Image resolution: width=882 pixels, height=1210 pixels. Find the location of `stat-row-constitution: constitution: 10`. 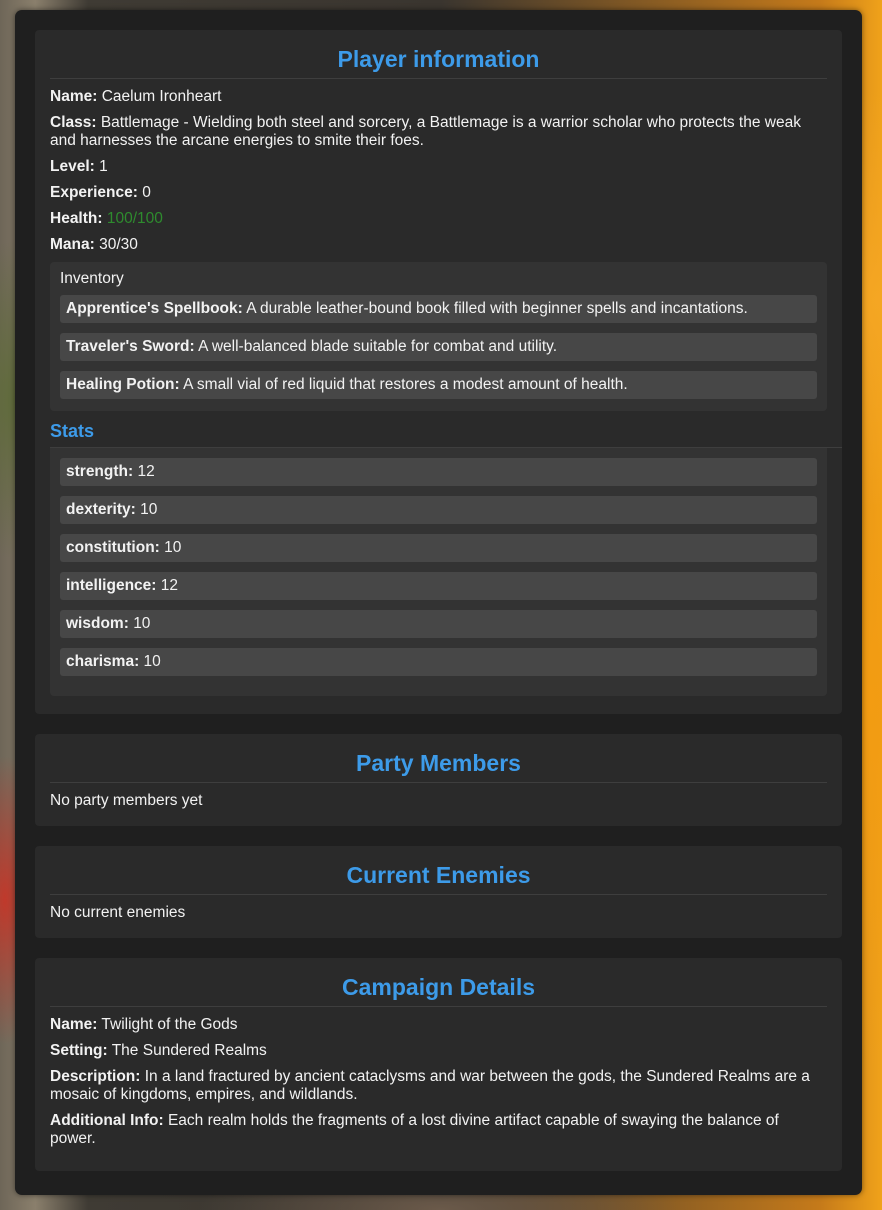

stat-row-constitution: constitution: 10 is located at coordinates (438, 548).